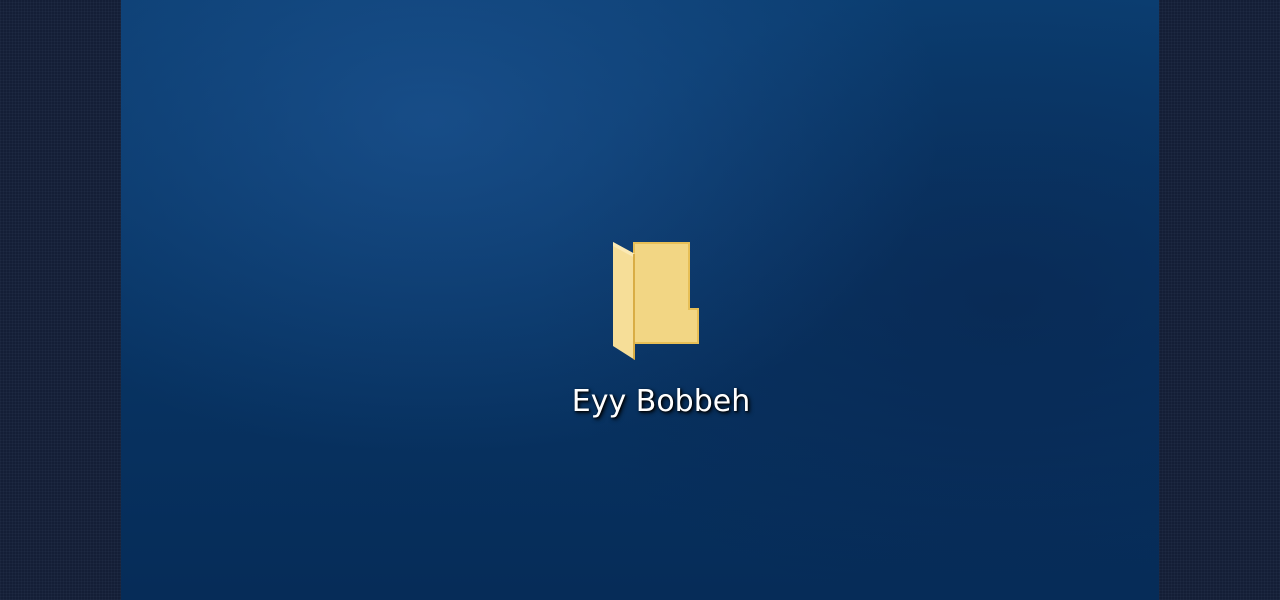 The width and height of the screenshot is (1280, 600). Describe the element at coordinates (661, 401) in the screenshot. I see `folder-label: Eyy Bobbeh` at that location.